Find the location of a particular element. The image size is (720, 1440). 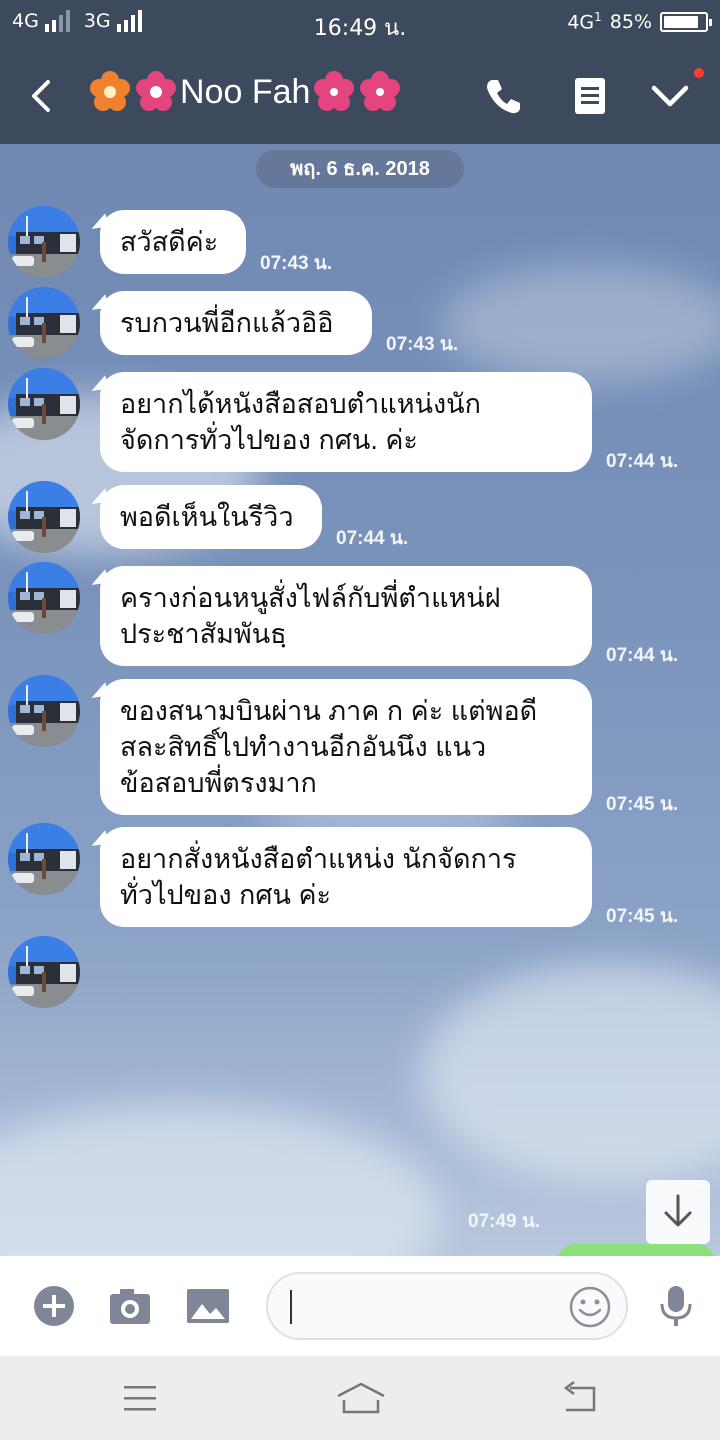

chat-header: Noo Fah is located at coordinates (360, 96).